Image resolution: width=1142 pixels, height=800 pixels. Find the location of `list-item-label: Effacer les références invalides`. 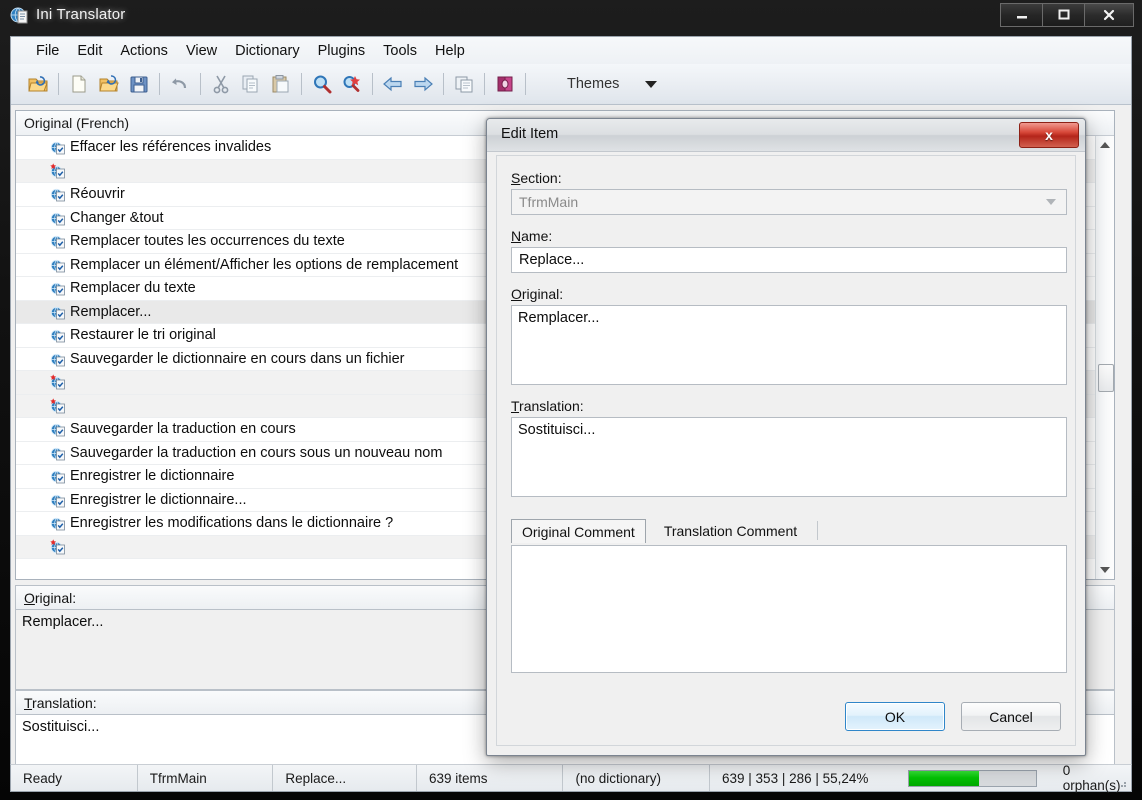

list-item-label: Effacer les références invalides is located at coordinates (171, 147).